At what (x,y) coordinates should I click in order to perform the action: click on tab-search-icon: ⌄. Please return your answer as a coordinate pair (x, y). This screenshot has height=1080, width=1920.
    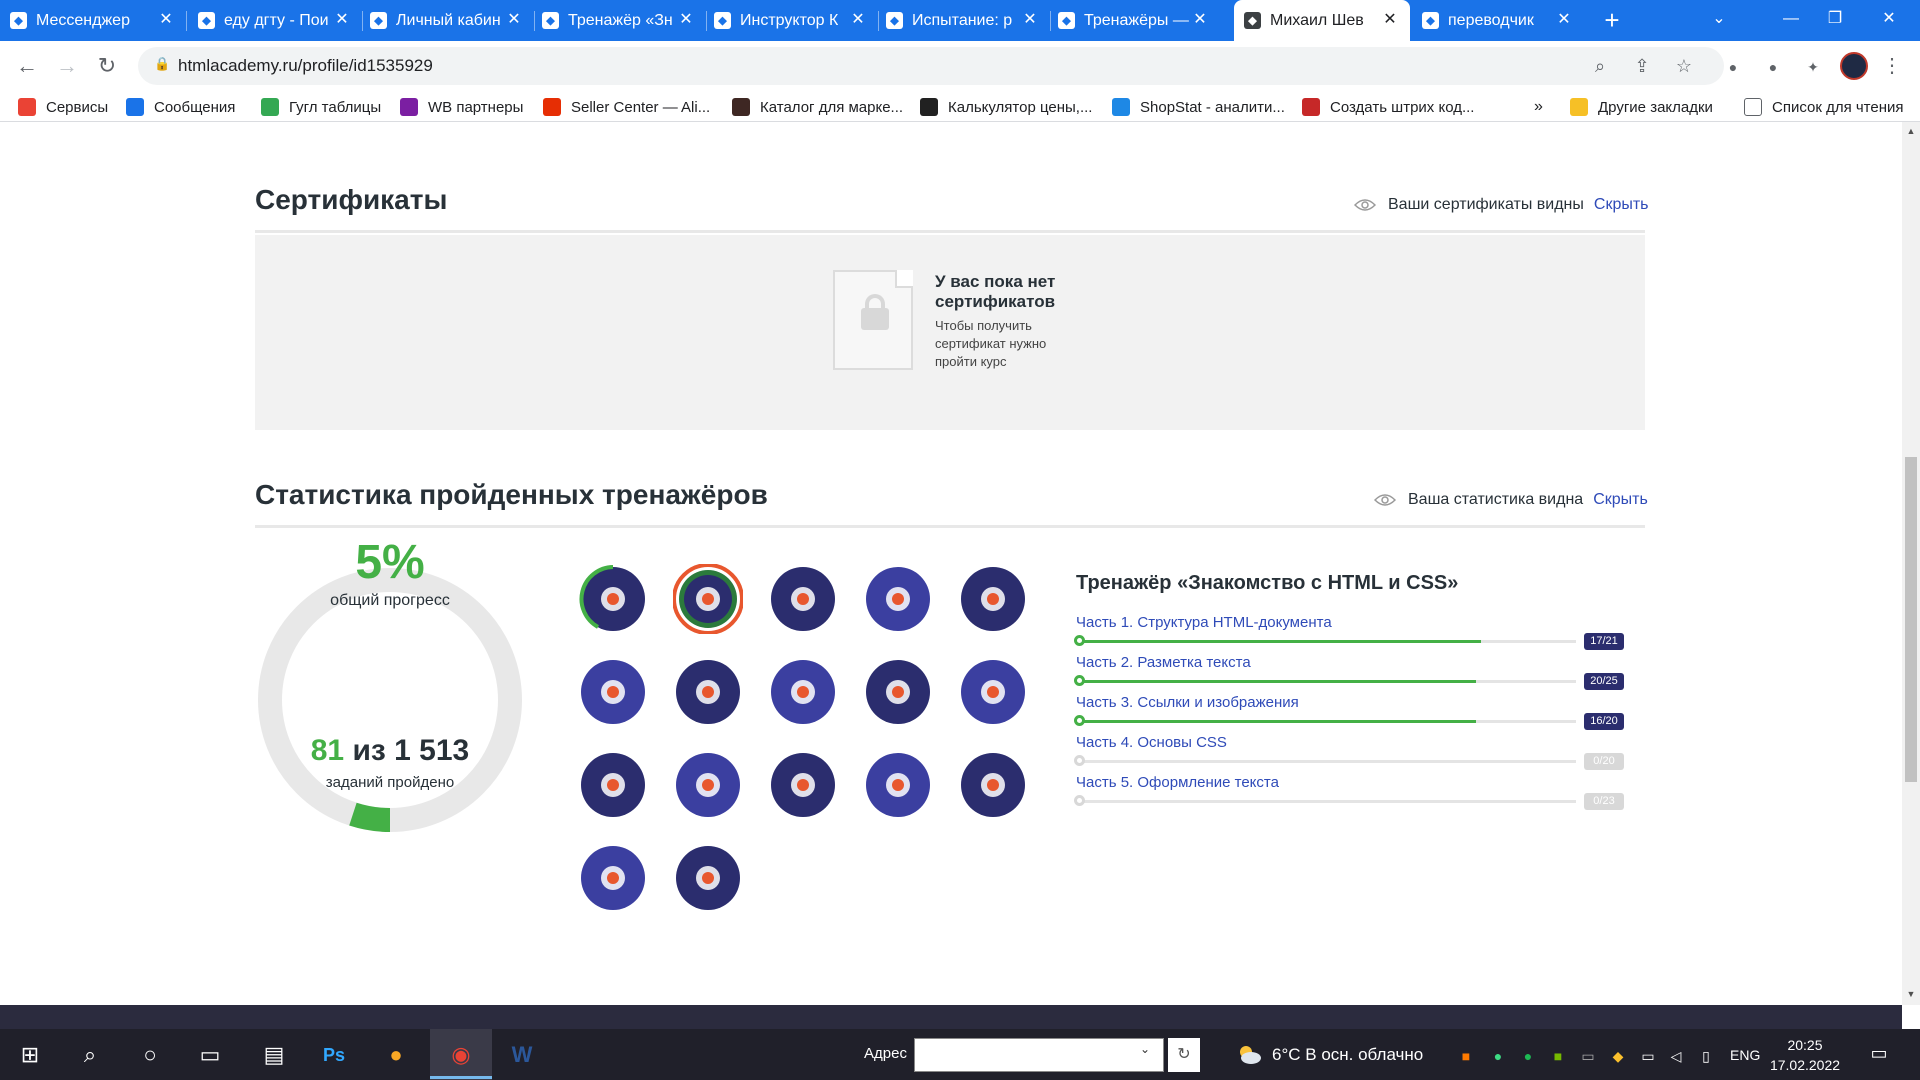
    Looking at the image, I should click on (1719, 20).